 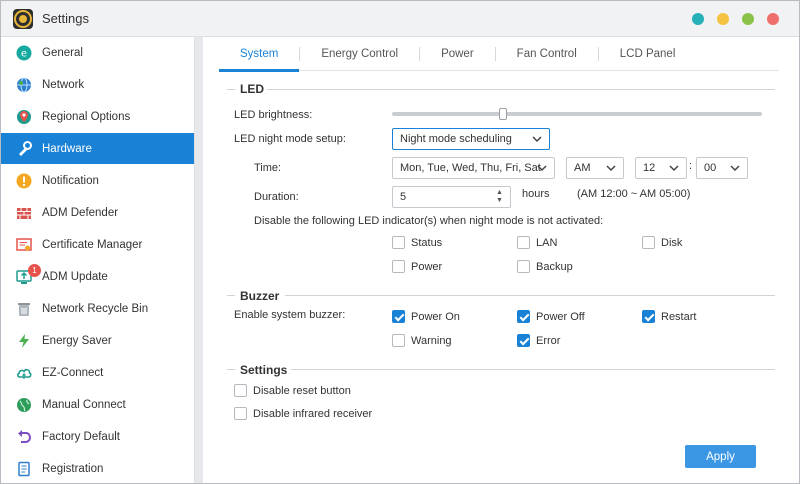 I want to click on globe-icon, so click(x=24, y=405).